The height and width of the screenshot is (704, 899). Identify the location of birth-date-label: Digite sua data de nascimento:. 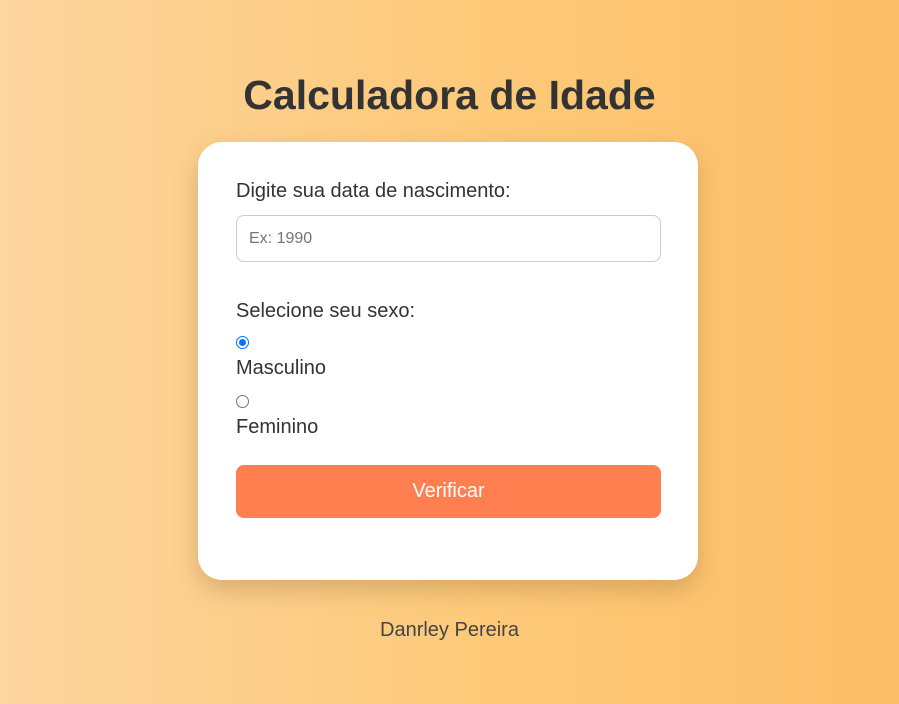
(373, 191).